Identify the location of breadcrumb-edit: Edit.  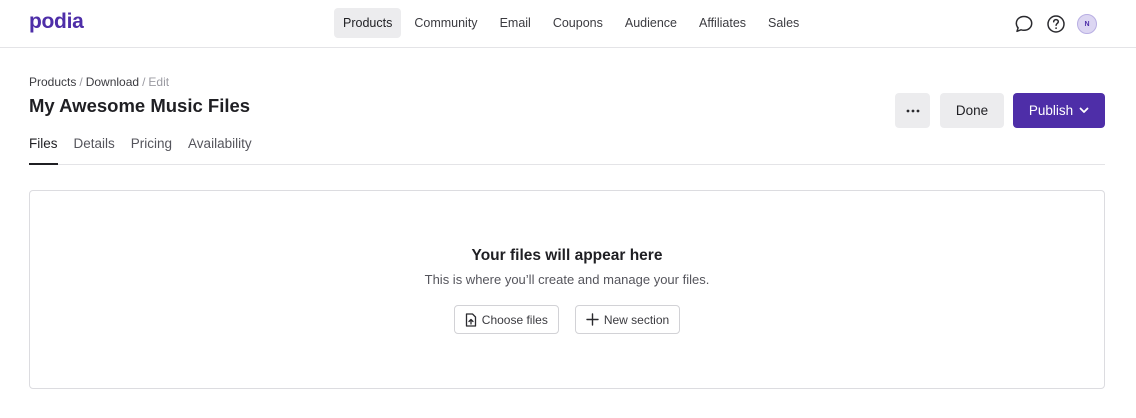
(159, 82).